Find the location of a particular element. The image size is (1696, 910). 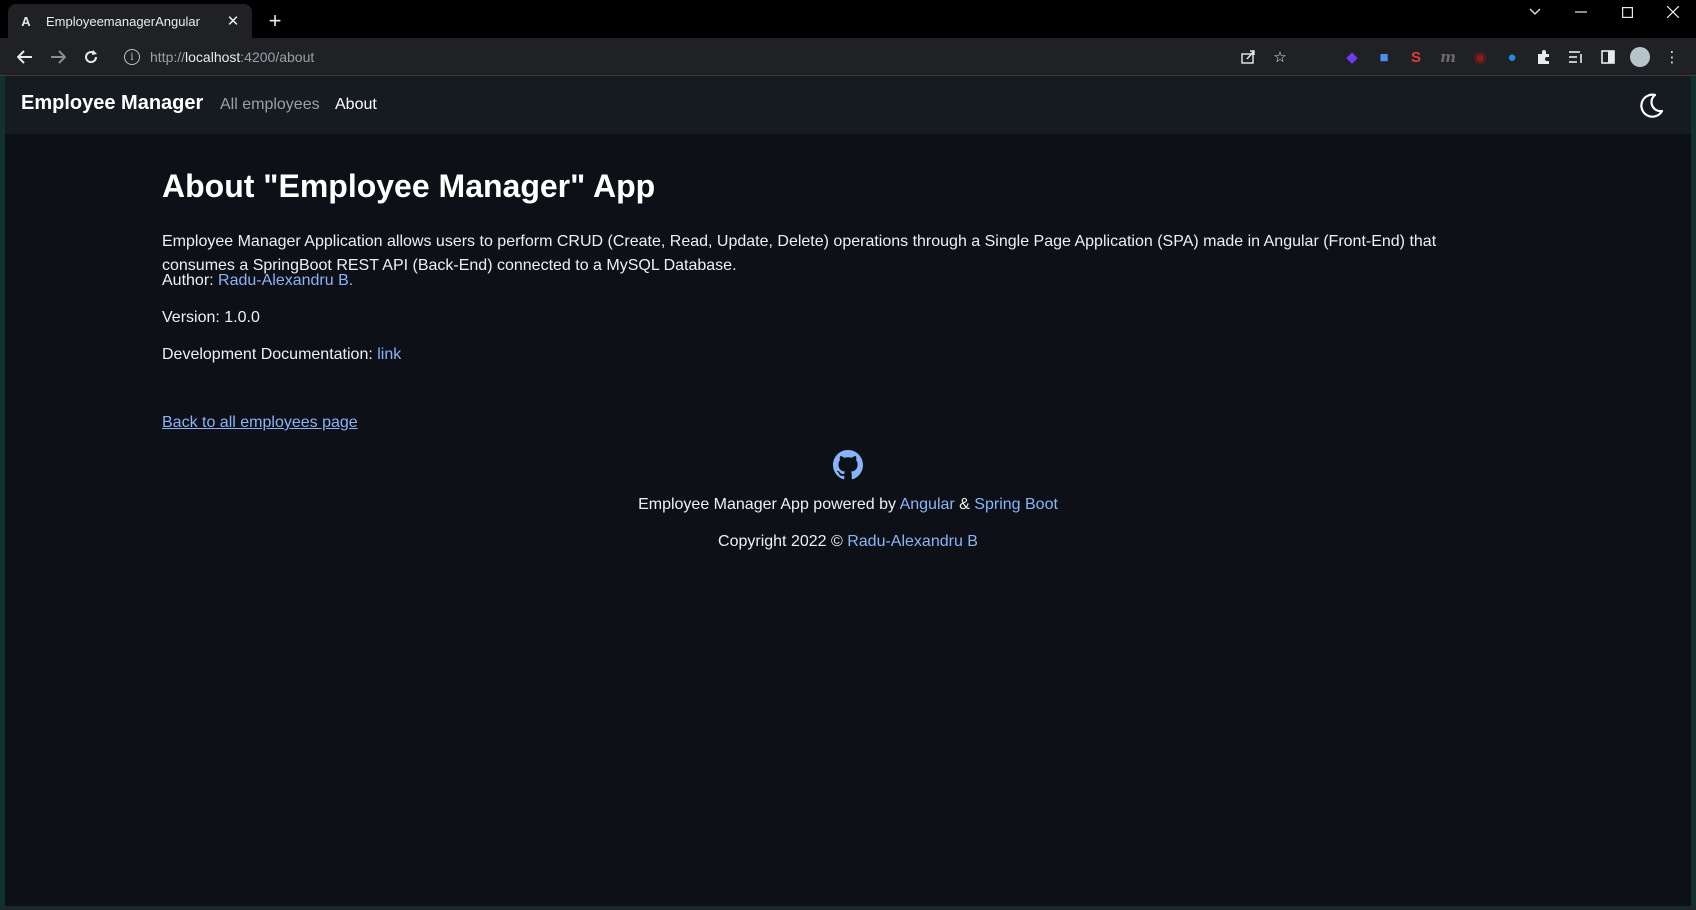

page-title: About "Employee Manager" App is located at coordinates (409, 186).